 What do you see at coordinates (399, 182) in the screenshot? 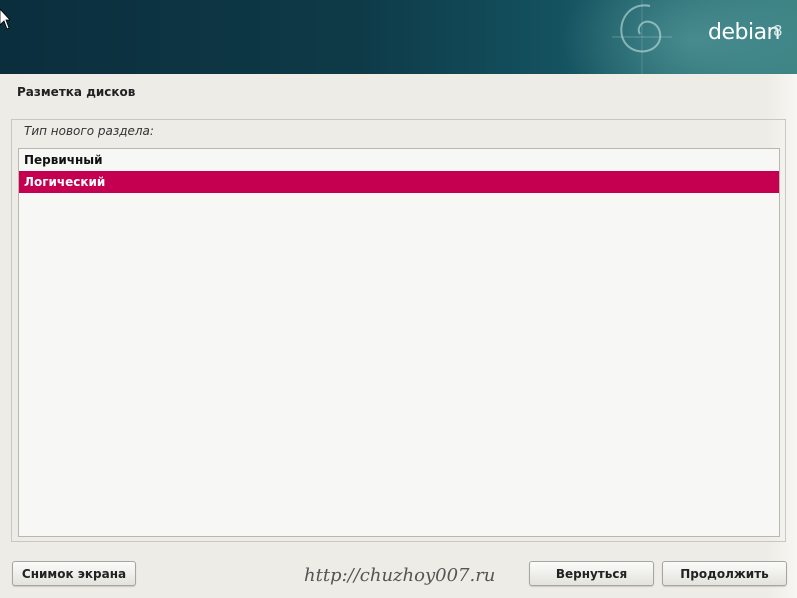
I see `list-item-logical: Логический` at bounding box center [399, 182].